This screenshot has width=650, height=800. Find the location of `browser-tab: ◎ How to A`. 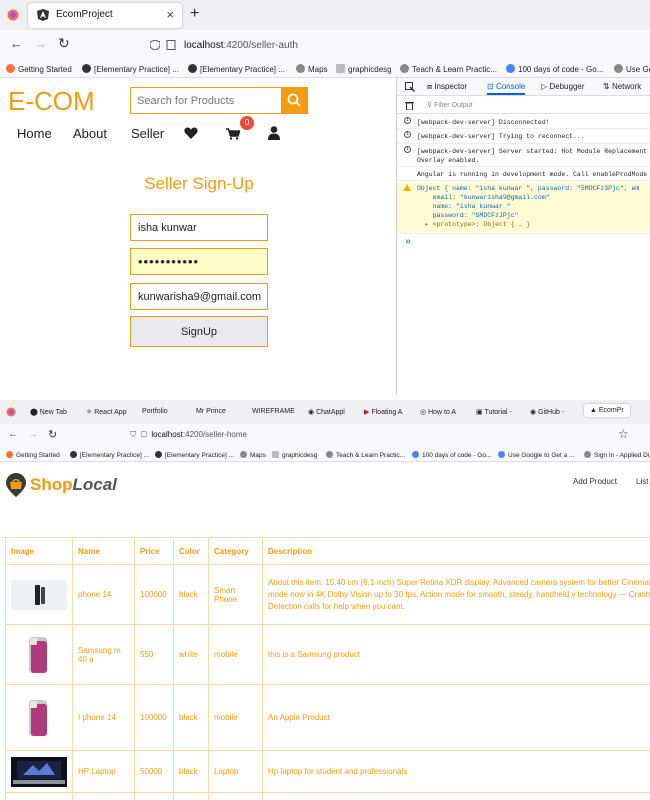

browser-tab: ◎ How to A is located at coordinates (438, 412).